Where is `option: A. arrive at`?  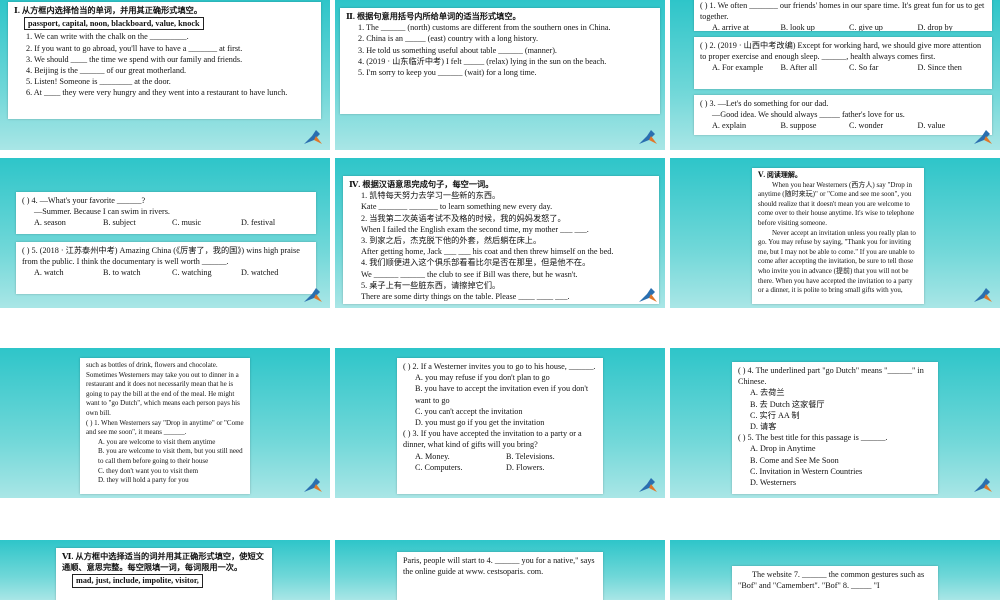 option: A. arrive at is located at coordinates (731, 27).